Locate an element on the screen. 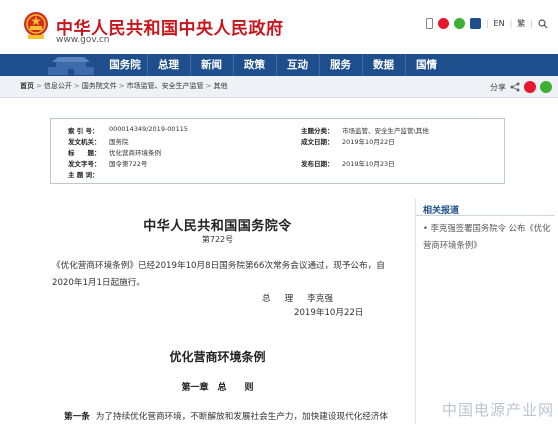 The height and width of the screenshot is (424, 558). wechat-icon is located at coordinates (459, 23).